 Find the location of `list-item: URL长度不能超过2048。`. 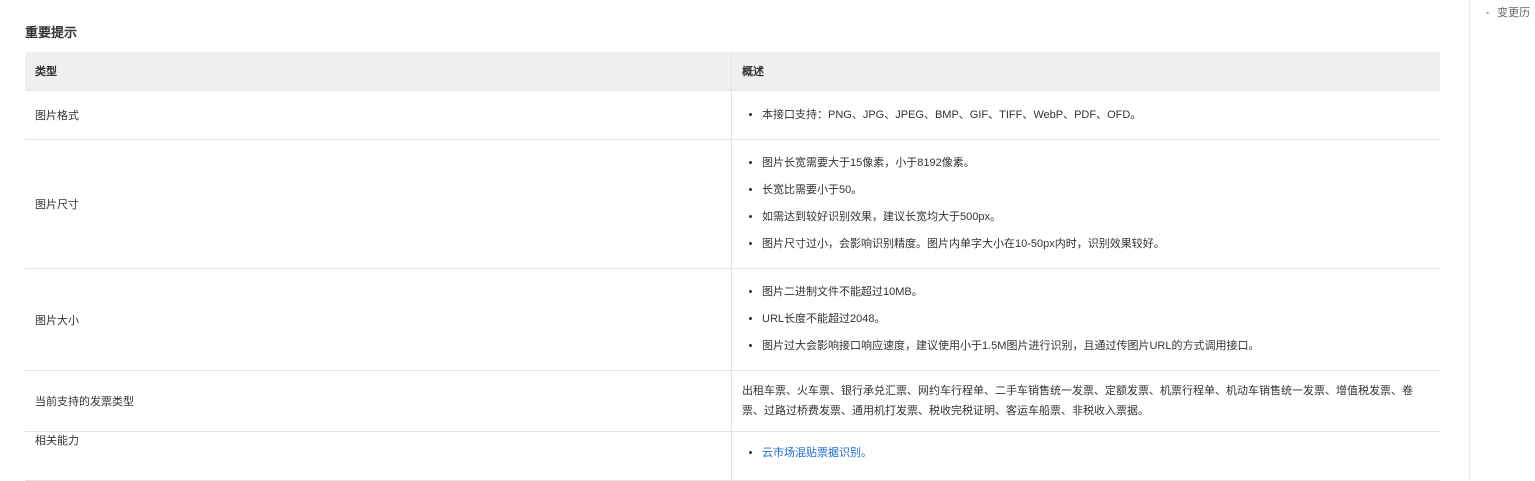

list-item: URL长度不能超过2048。 is located at coordinates (1096, 319).